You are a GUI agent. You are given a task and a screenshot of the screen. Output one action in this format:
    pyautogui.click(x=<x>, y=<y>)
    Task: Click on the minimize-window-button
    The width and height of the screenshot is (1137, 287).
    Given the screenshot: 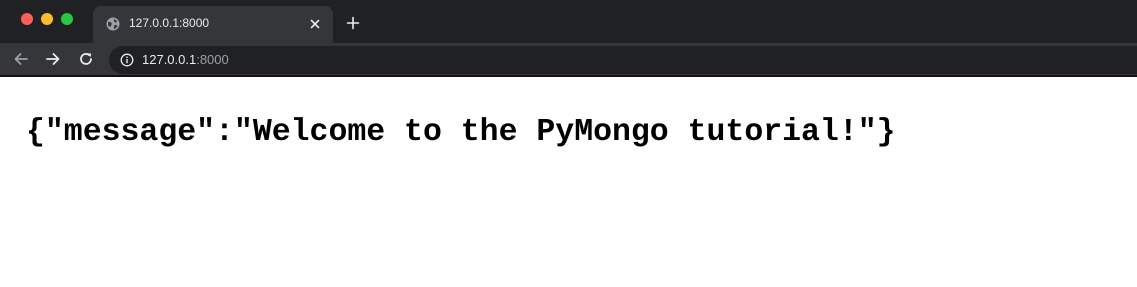 What is the action you would take?
    pyautogui.click(x=47, y=19)
    